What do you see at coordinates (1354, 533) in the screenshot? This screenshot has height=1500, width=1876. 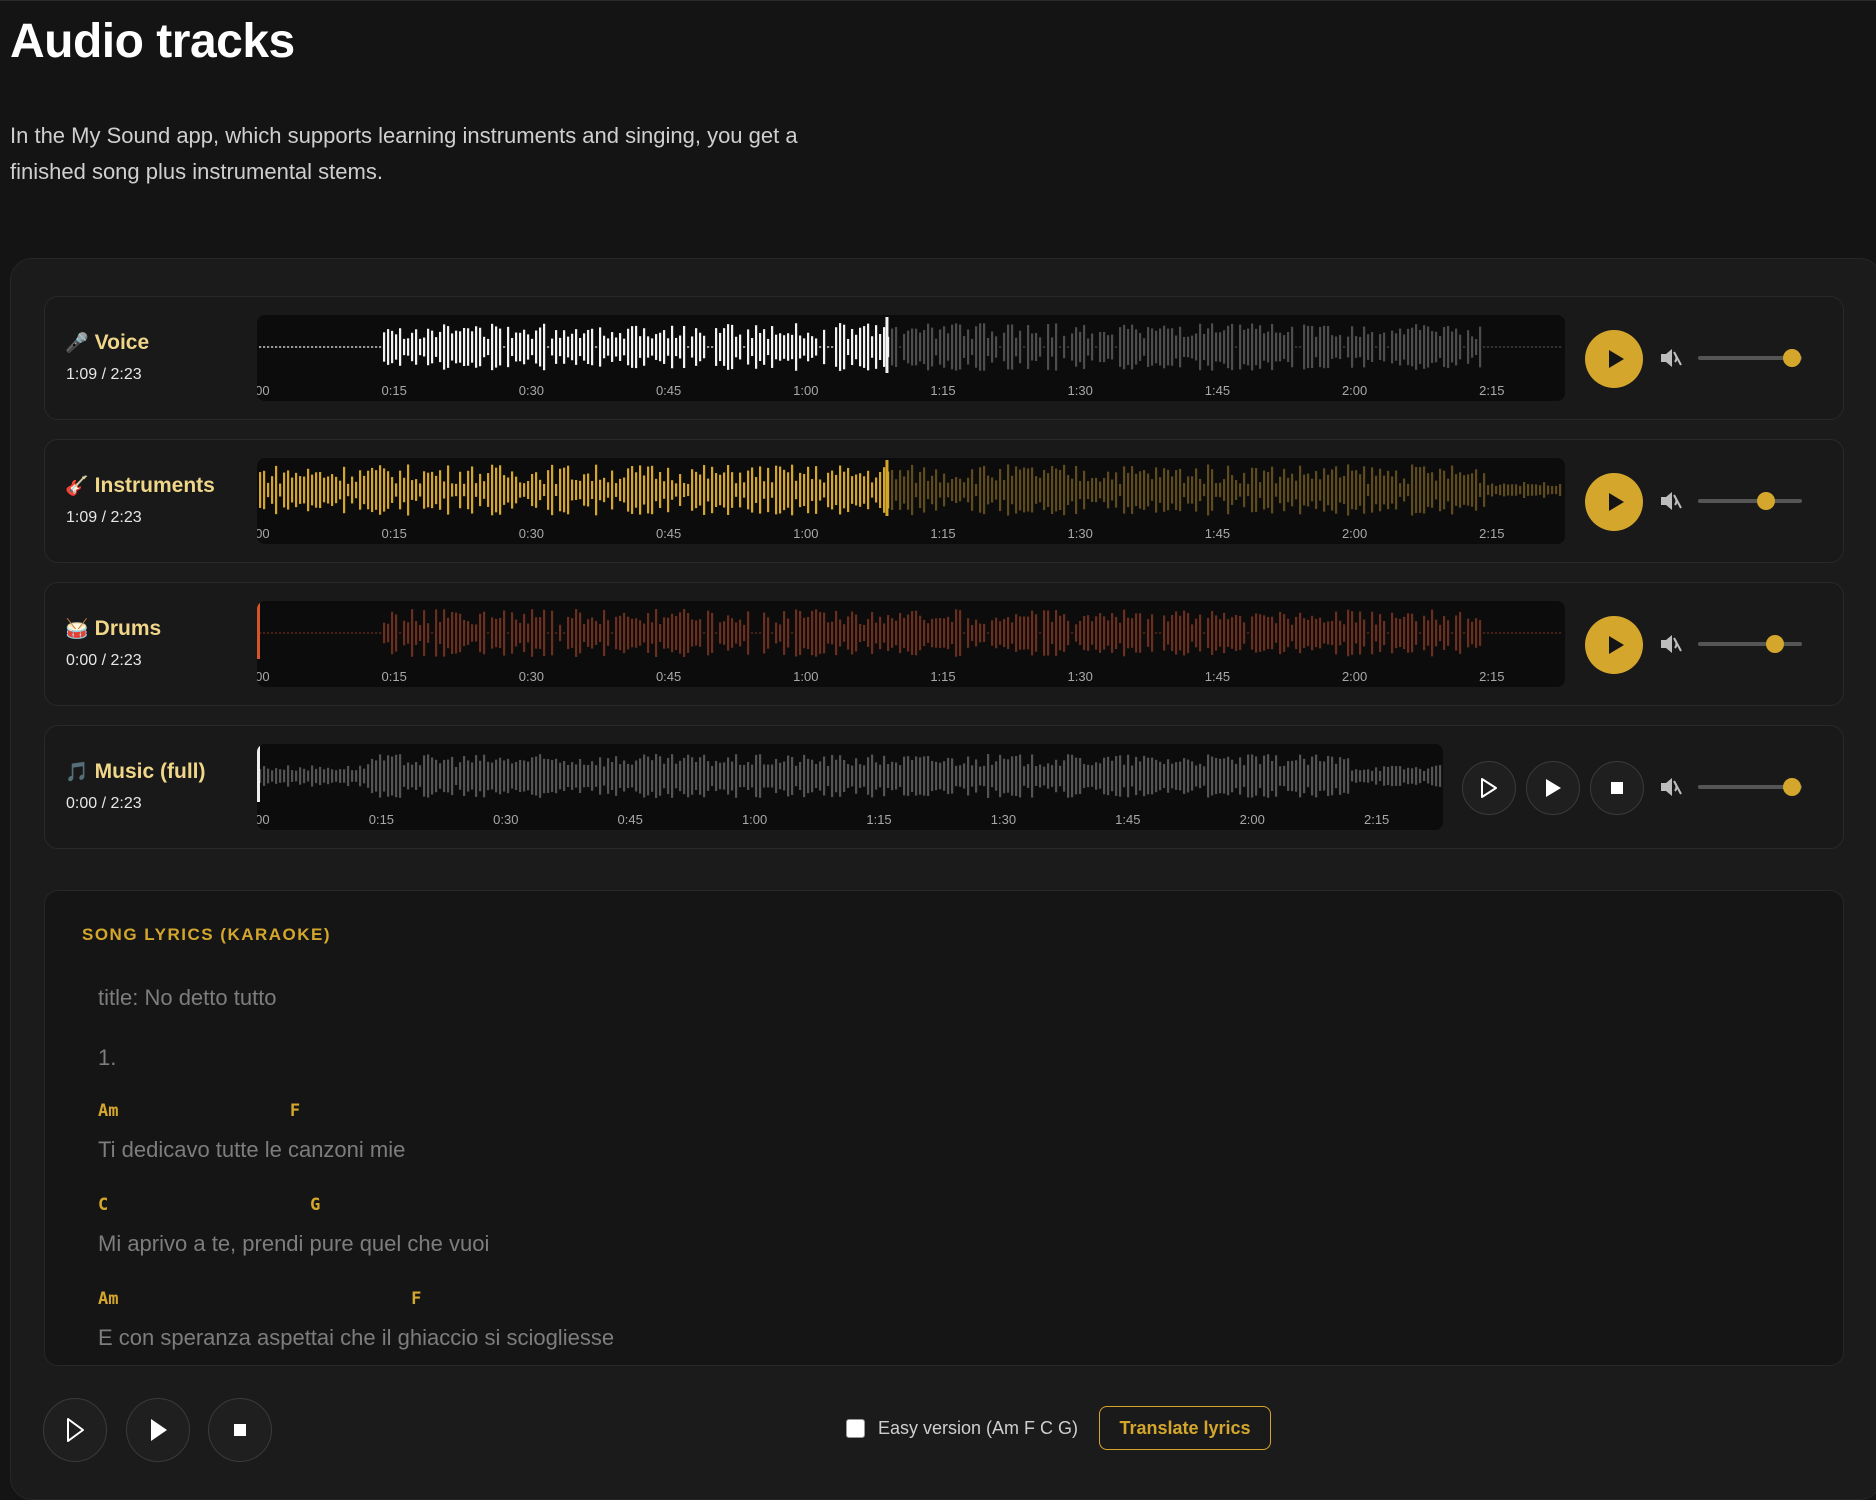 I see `time-tick-label: 2:00` at bounding box center [1354, 533].